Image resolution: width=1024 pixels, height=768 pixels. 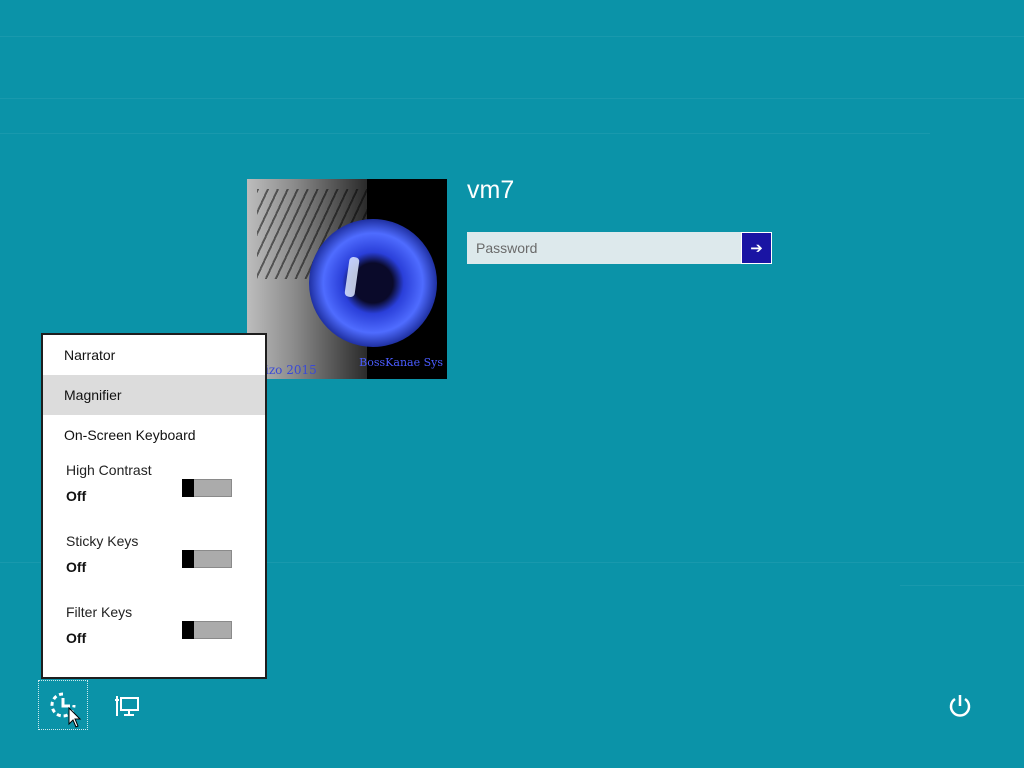 I want to click on power-icon, so click(x=960, y=706).